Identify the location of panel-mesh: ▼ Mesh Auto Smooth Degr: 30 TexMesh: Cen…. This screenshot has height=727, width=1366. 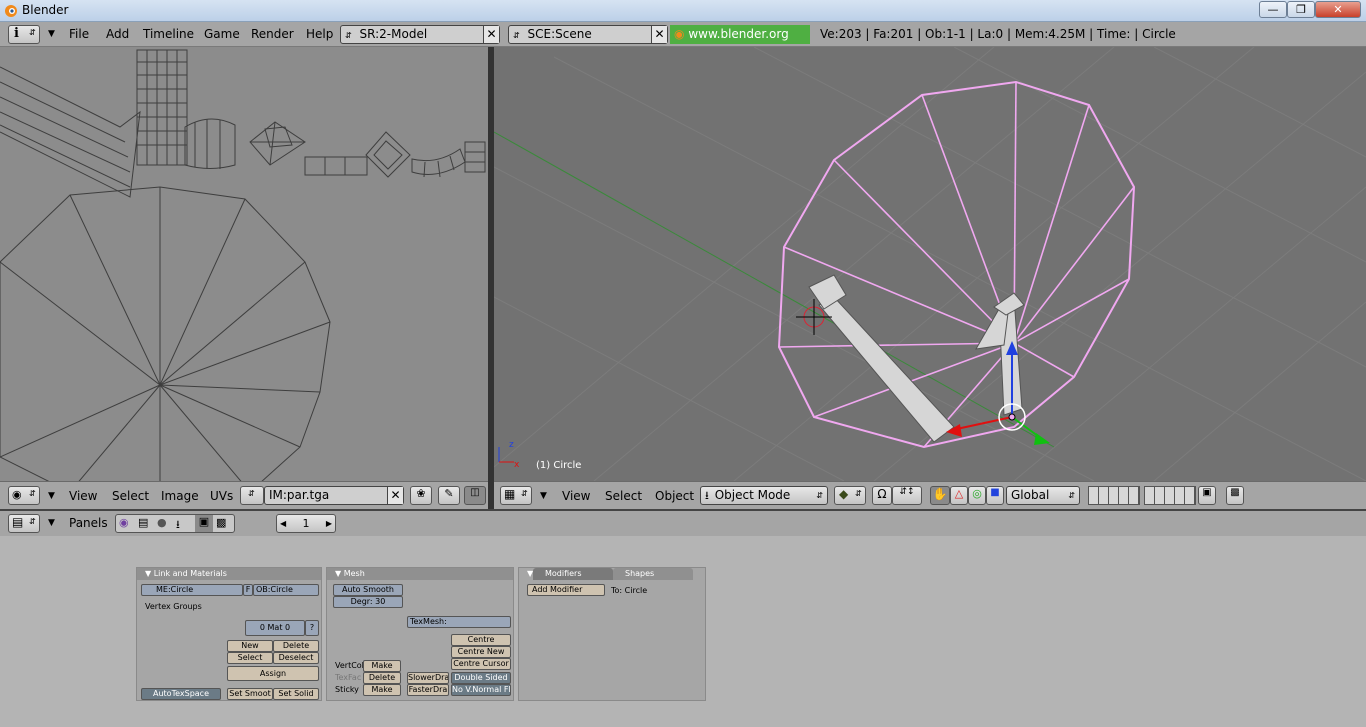
(420, 634).